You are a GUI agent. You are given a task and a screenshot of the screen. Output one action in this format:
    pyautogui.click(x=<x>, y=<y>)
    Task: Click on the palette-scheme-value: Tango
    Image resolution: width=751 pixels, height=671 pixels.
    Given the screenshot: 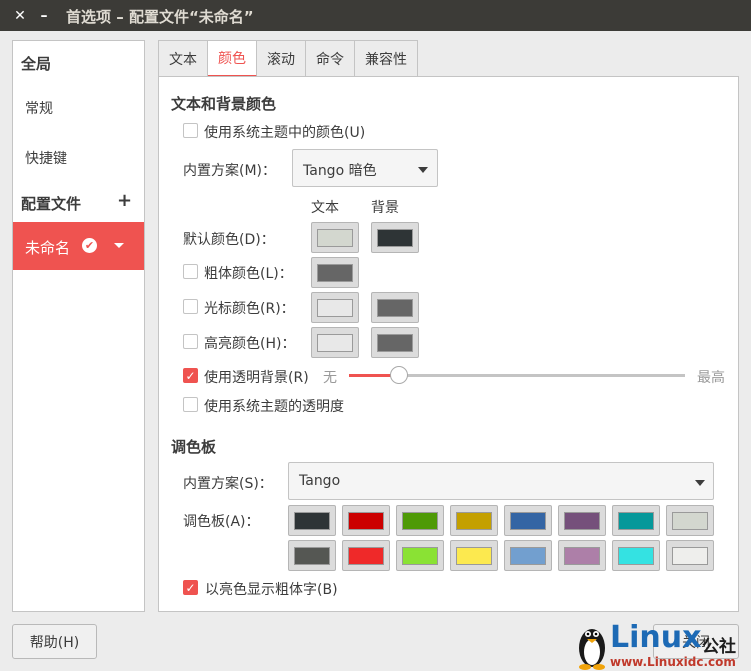 What is the action you would take?
    pyautogui.click(x=320, y=481)
    